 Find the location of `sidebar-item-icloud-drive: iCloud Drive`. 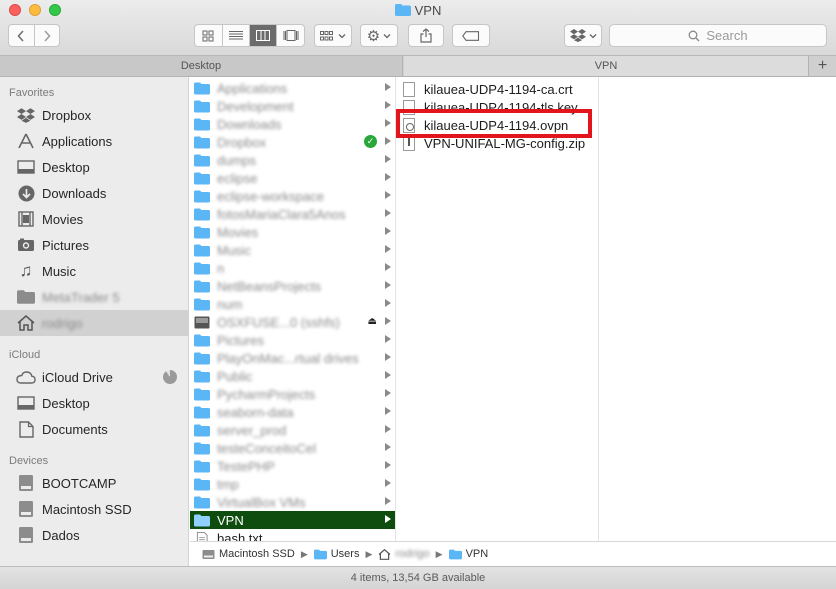

sidebar-item-icloud-drive: iCloud Drive is located at coordinates (94, 377).